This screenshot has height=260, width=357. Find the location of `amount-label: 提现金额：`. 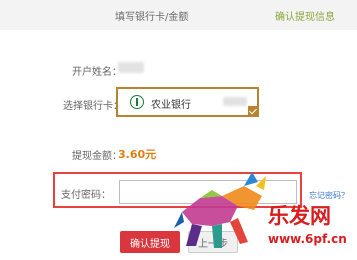

amount-label: 提现金额： is located at coordinates (97, 156).